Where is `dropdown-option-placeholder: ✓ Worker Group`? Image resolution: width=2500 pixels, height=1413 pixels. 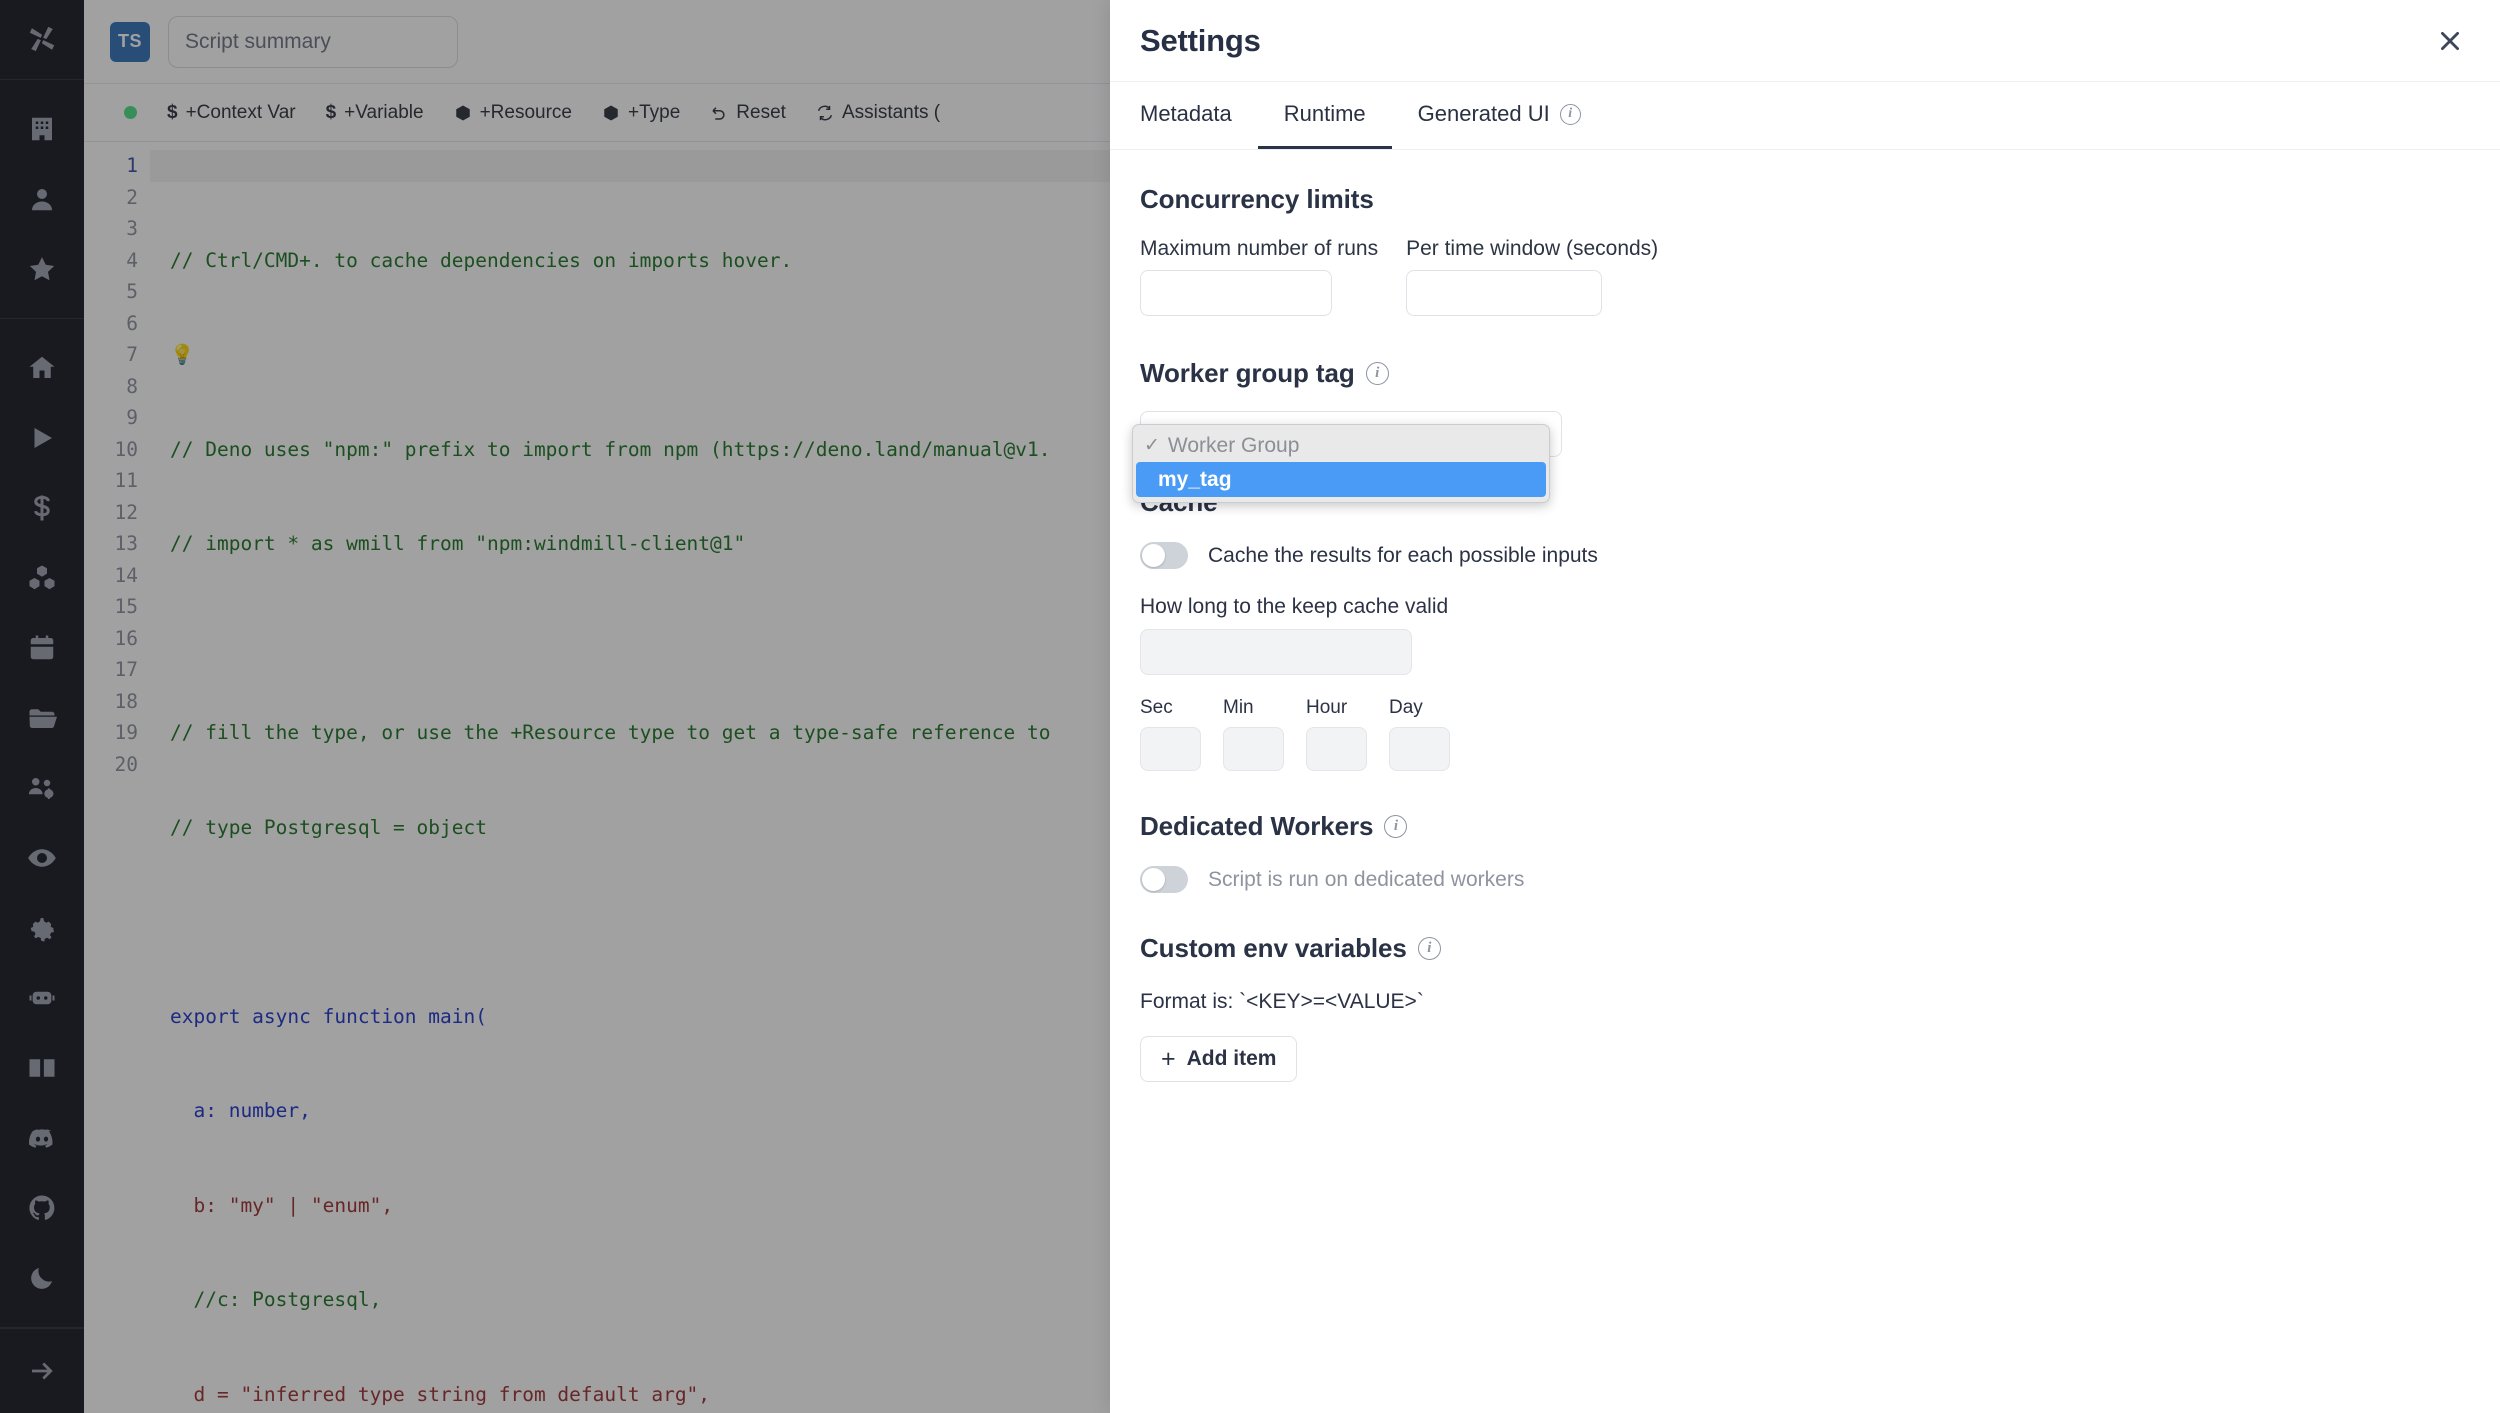 dropdown-option-placeholder: ✓ Worker Group is located at coordinates (1341, 445).